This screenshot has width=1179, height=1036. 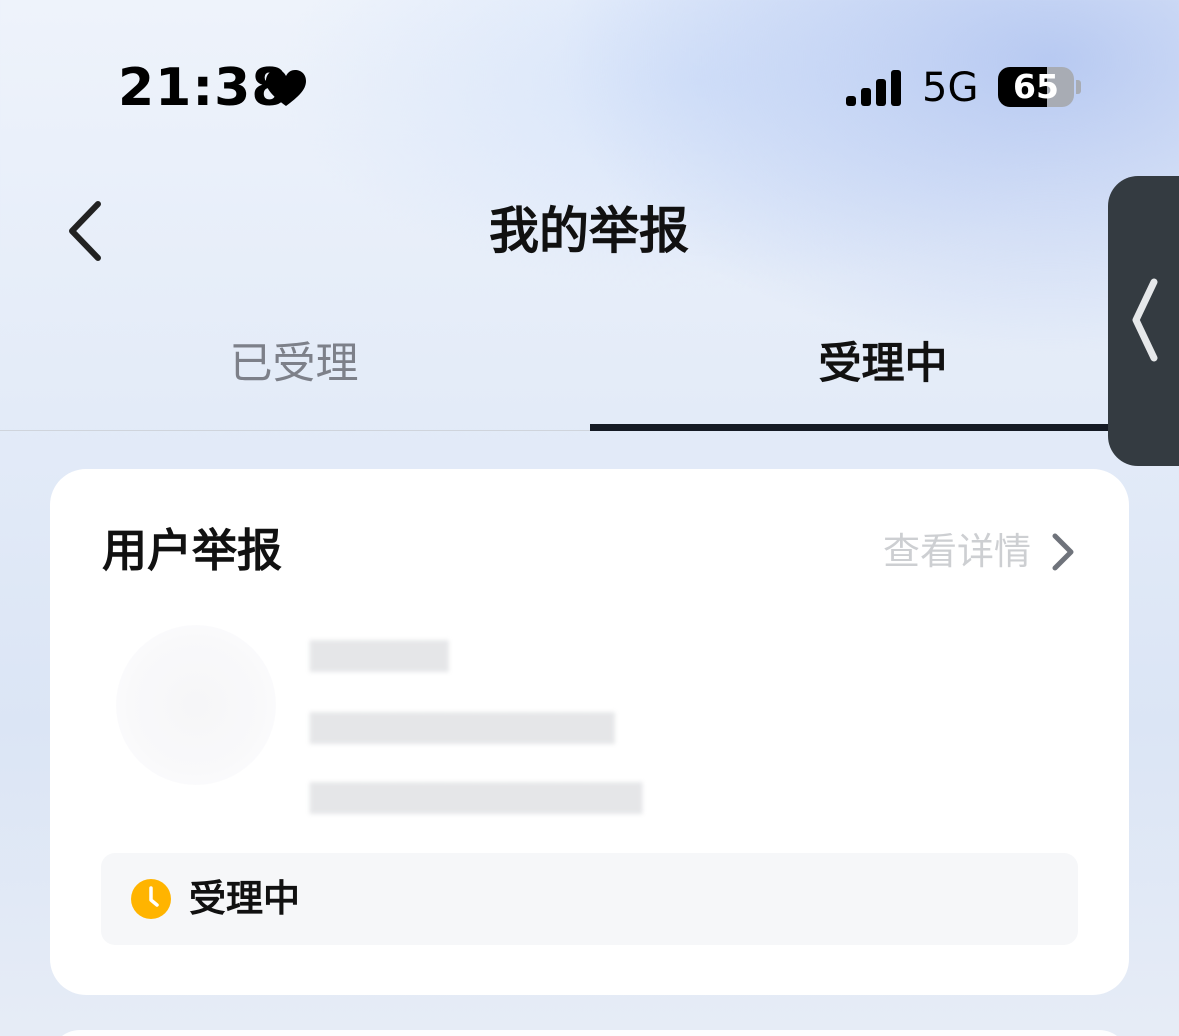 I want to click on view-details-label: 查看详情, so click(x=957, y=551).